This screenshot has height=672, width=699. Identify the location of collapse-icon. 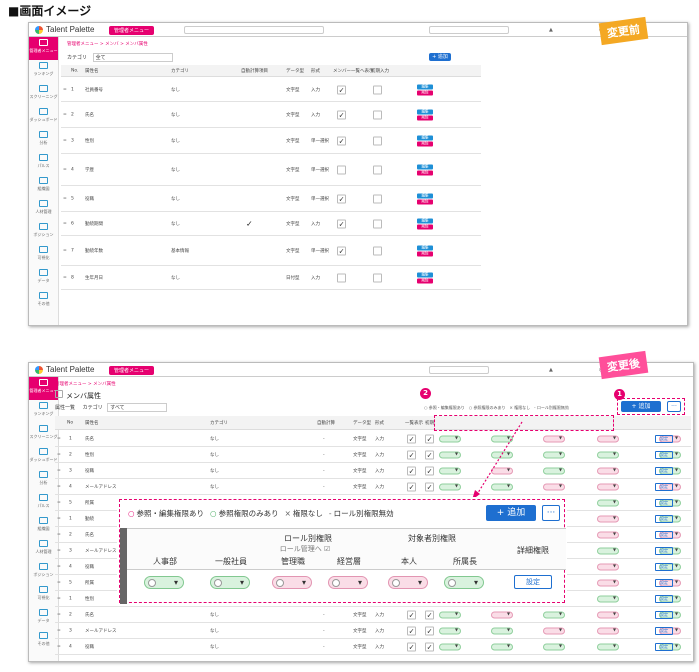
(59, 394).